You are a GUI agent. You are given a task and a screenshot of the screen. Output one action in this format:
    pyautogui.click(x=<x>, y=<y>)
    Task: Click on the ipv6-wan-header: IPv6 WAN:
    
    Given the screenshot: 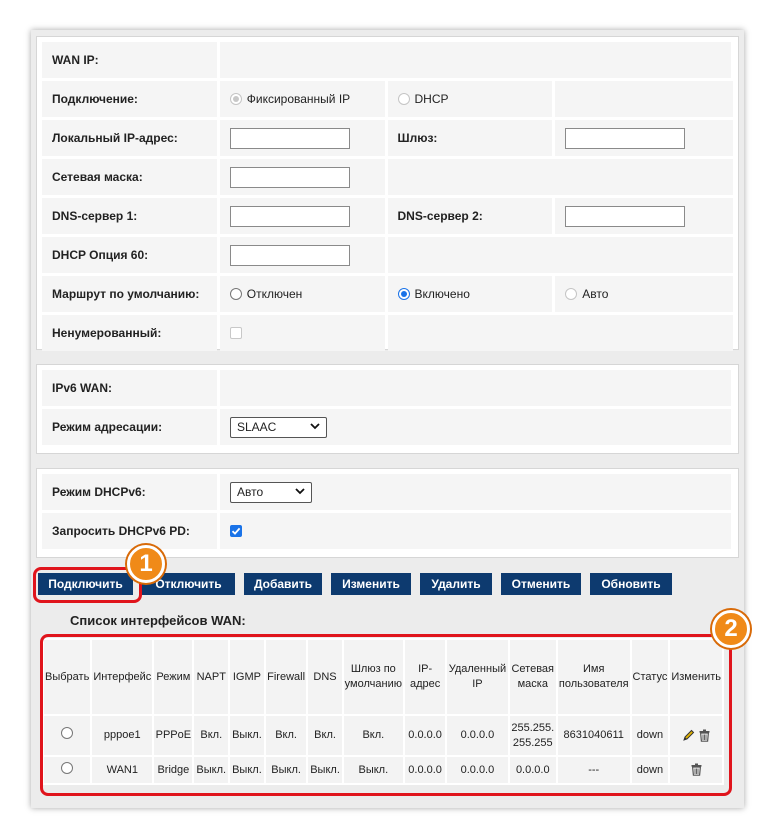 What is the action you would take?
    pyautogui.click(x=129, y=388)
    